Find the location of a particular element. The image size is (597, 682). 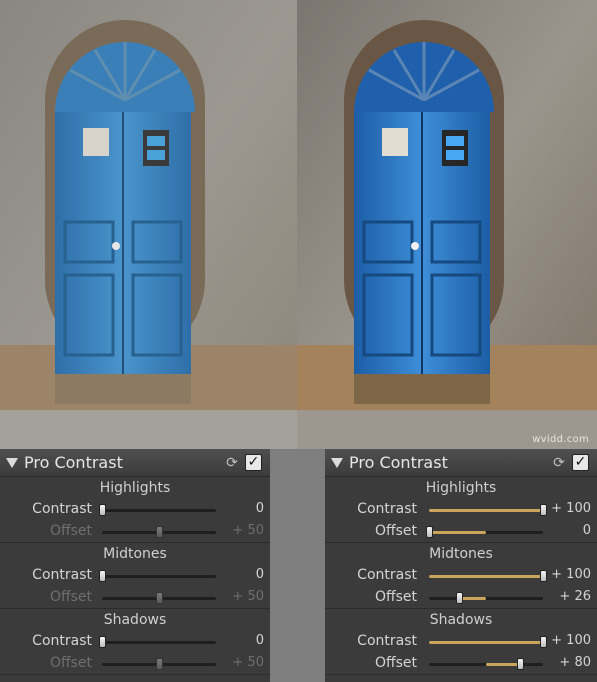

section-midtones: Midtones Contrast 0 Offset + 50 is located at coordinates (135, 576).